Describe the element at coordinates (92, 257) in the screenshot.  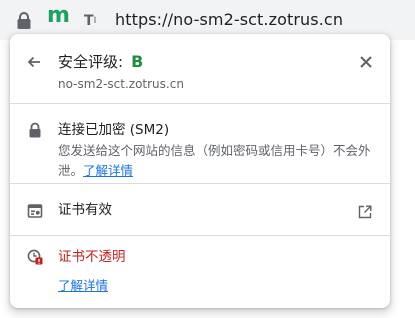
I see `certificate-not-transparent-label: 证书不透明` at that location.